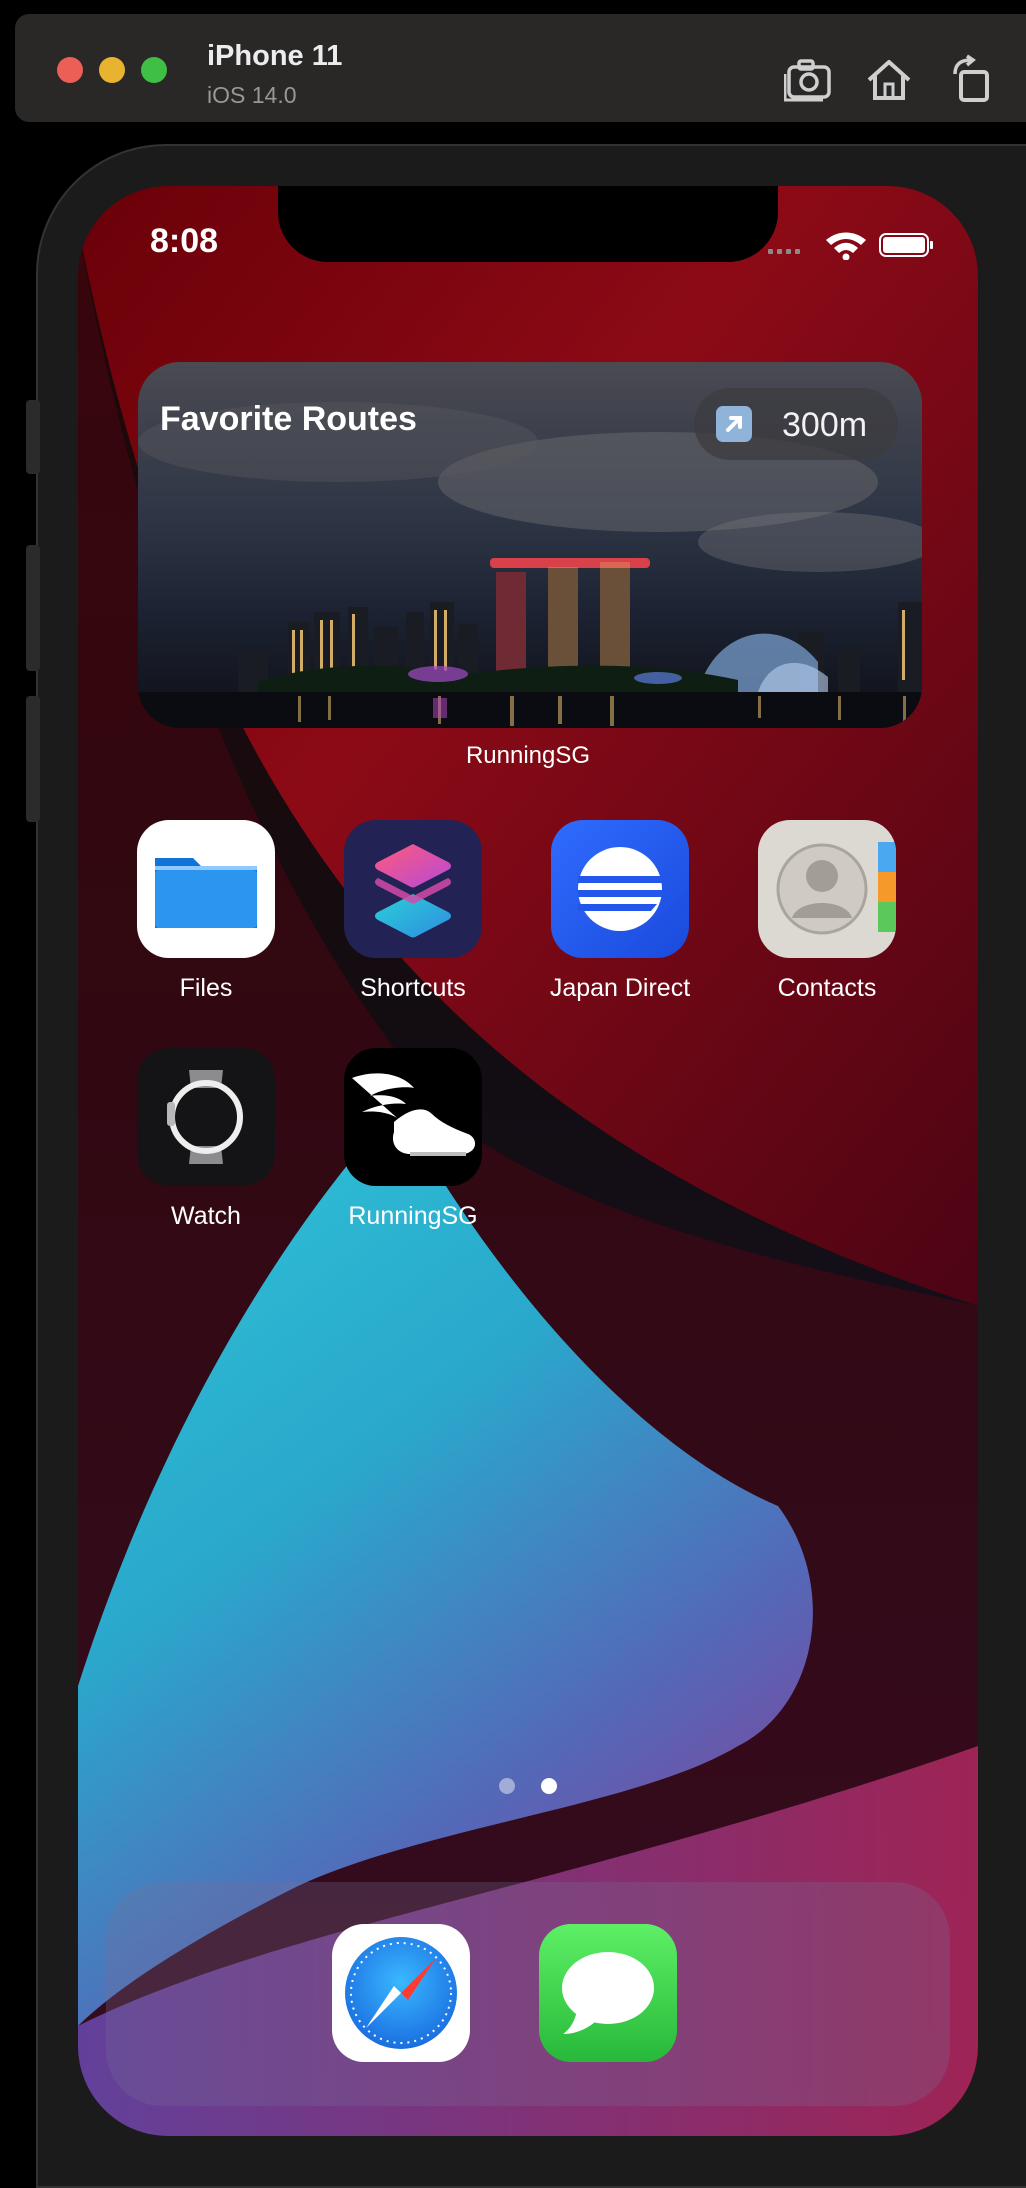 The height and width of the screenshot is (2188, 1026). I want to click on volume-down-button, so click(33, 759).